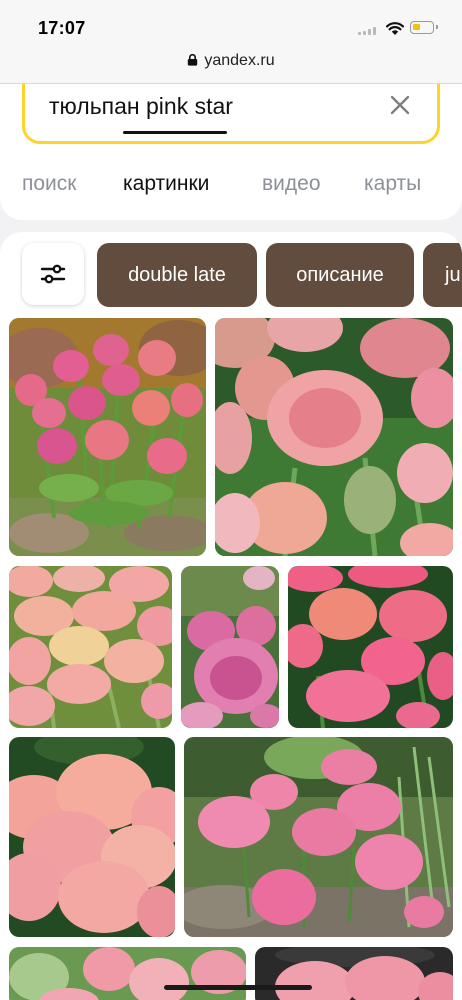 The width and height of the screenshot is (462, 1000). I want to click on filter-button, so click(53, 274).